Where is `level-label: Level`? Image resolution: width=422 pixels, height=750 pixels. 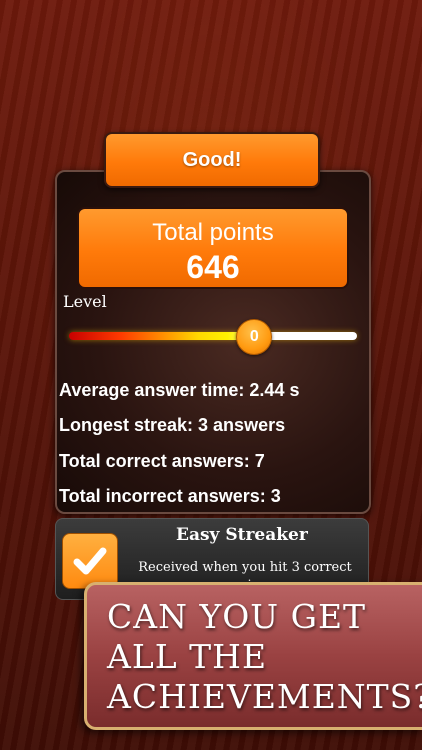 level-label: Level is located at coordinates (85, 301).